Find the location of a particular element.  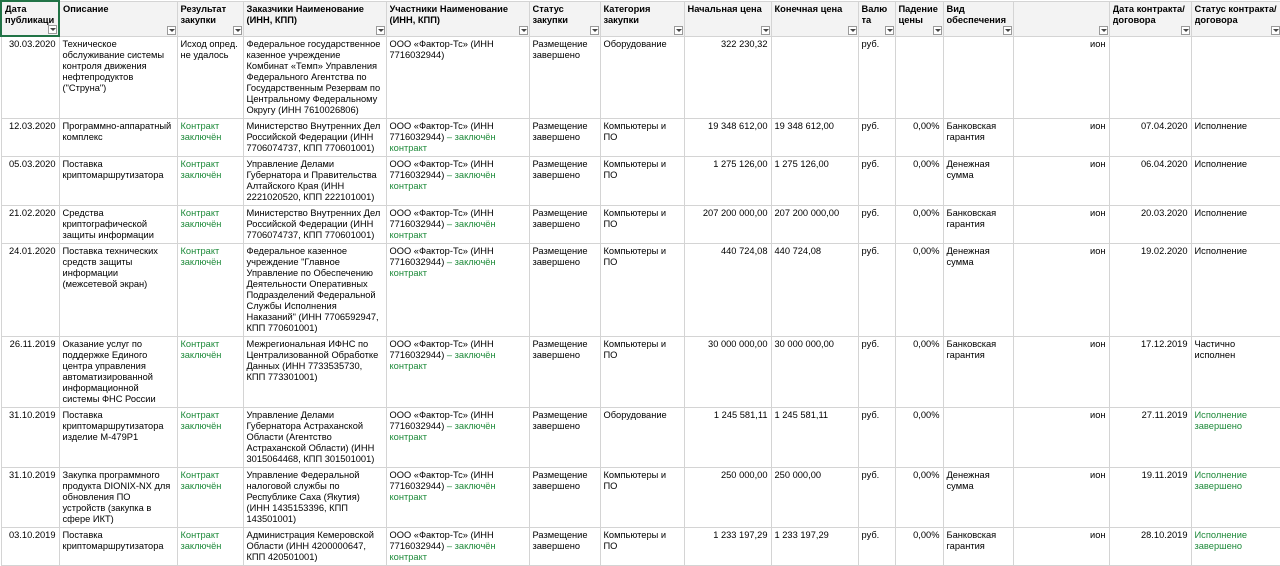

end-price-cell: 1 245 581,11 is located at coordinates (814, 437).